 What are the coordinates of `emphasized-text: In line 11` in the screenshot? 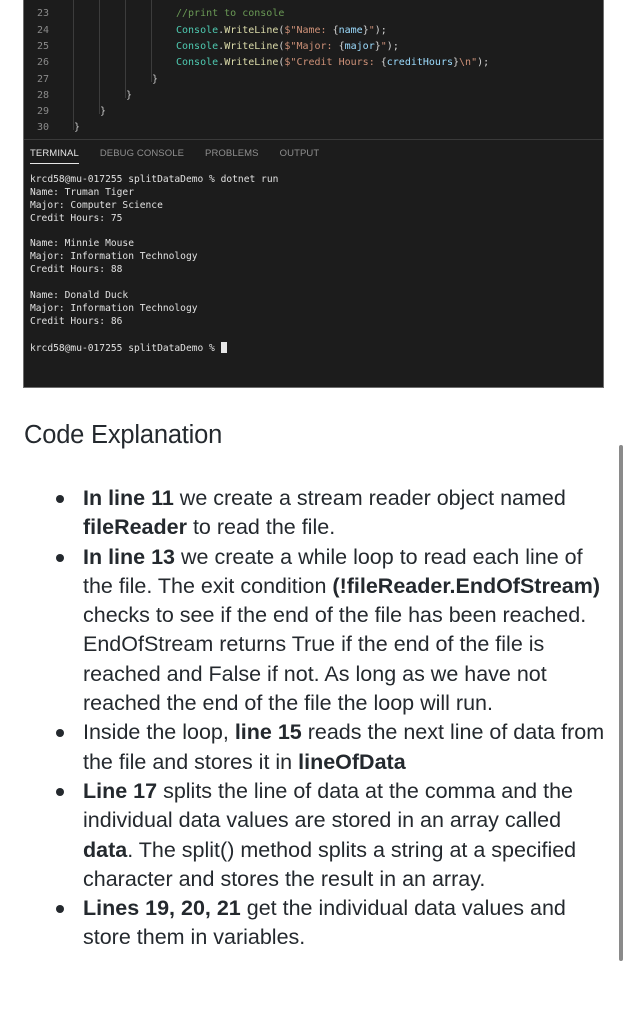 It's located at (128, 498).